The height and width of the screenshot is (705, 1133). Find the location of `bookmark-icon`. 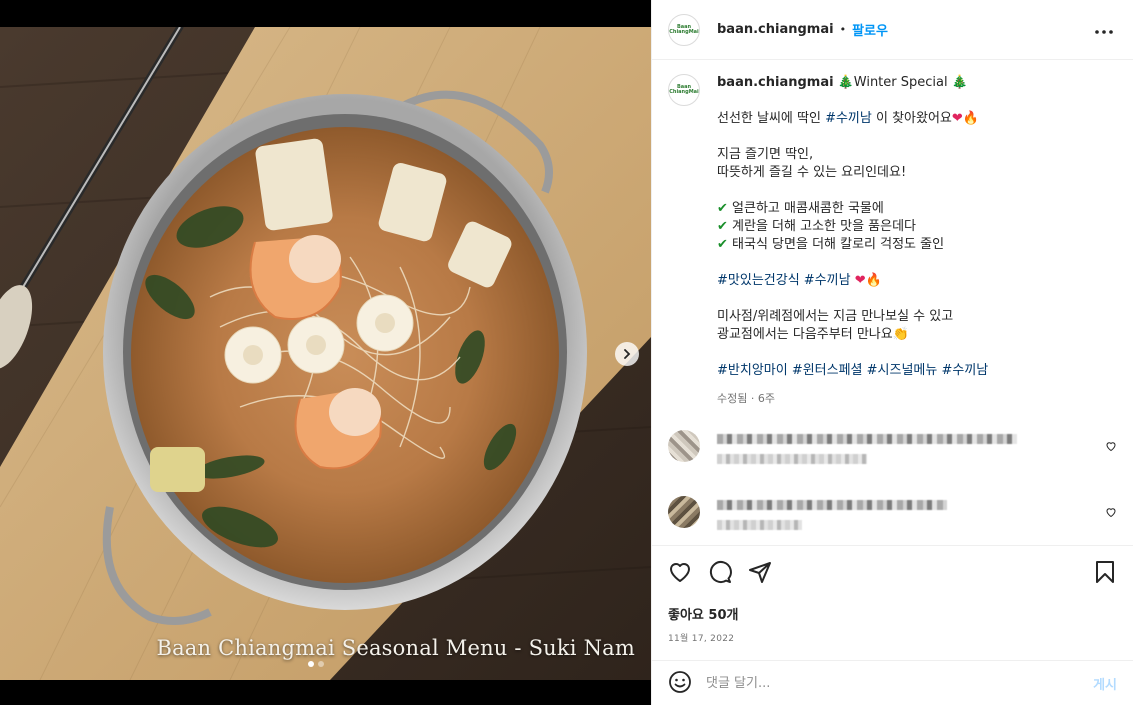

bookmark-icon is located at coordinates (1105, 573).